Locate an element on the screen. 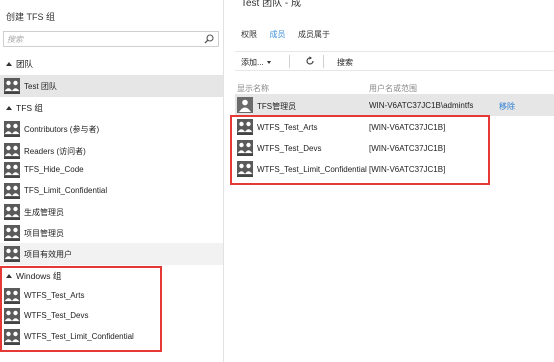 The image size is (554, 362). teams-section-label: 团队 is located at coordinates (25, 64).